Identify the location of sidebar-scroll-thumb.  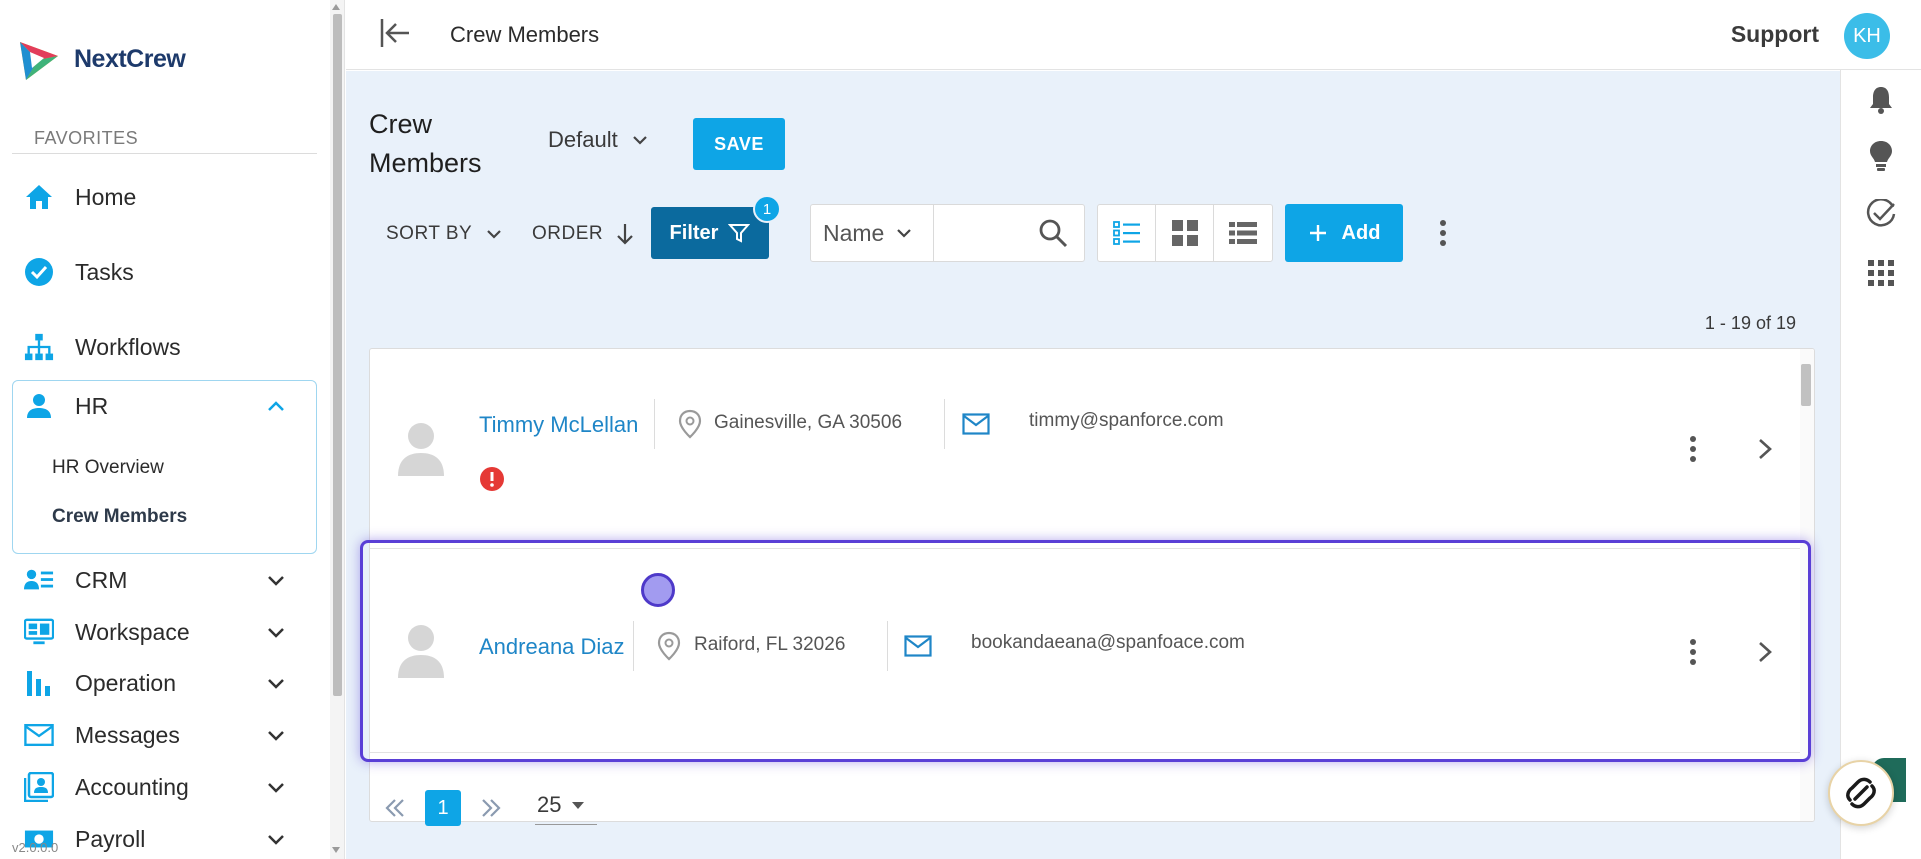
(337, 355).